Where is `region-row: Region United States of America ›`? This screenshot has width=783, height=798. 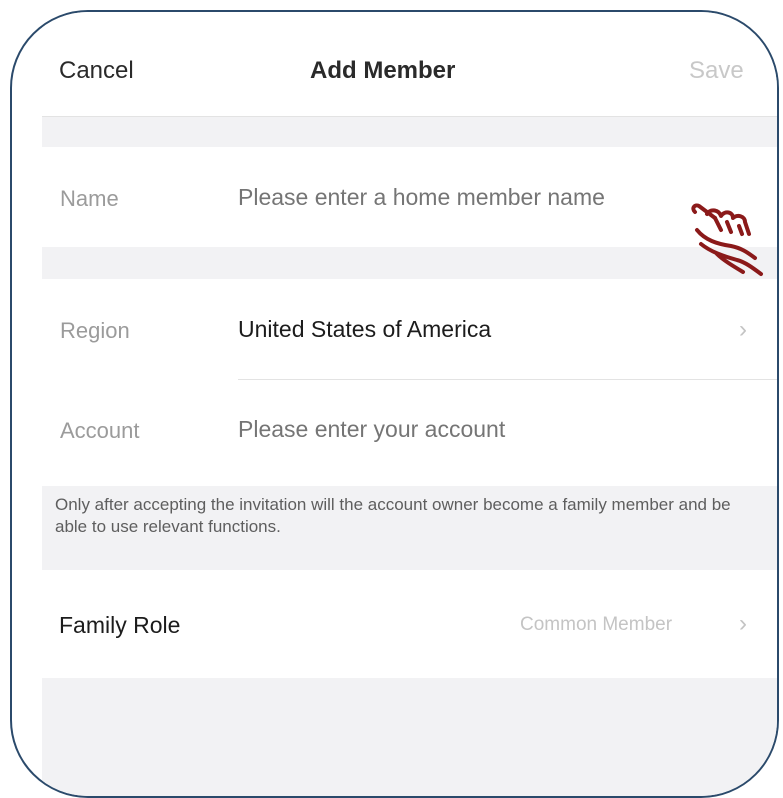
region-row: Region United States of America › is located at coordinates (409, 329).